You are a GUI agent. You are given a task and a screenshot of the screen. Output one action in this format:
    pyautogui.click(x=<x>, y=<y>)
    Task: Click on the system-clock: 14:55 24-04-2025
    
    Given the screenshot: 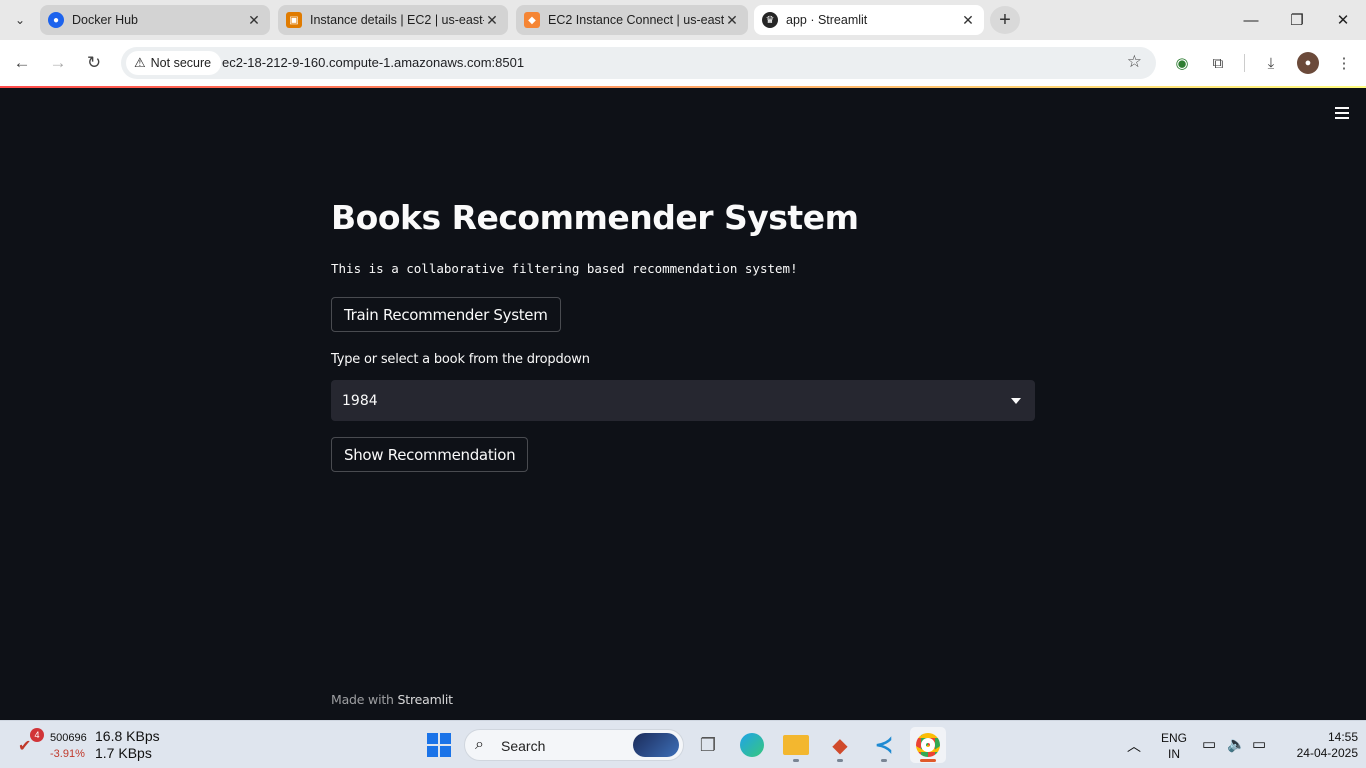 What is the action you would take?
    pyautogui.click(x=1320, y=745)
    